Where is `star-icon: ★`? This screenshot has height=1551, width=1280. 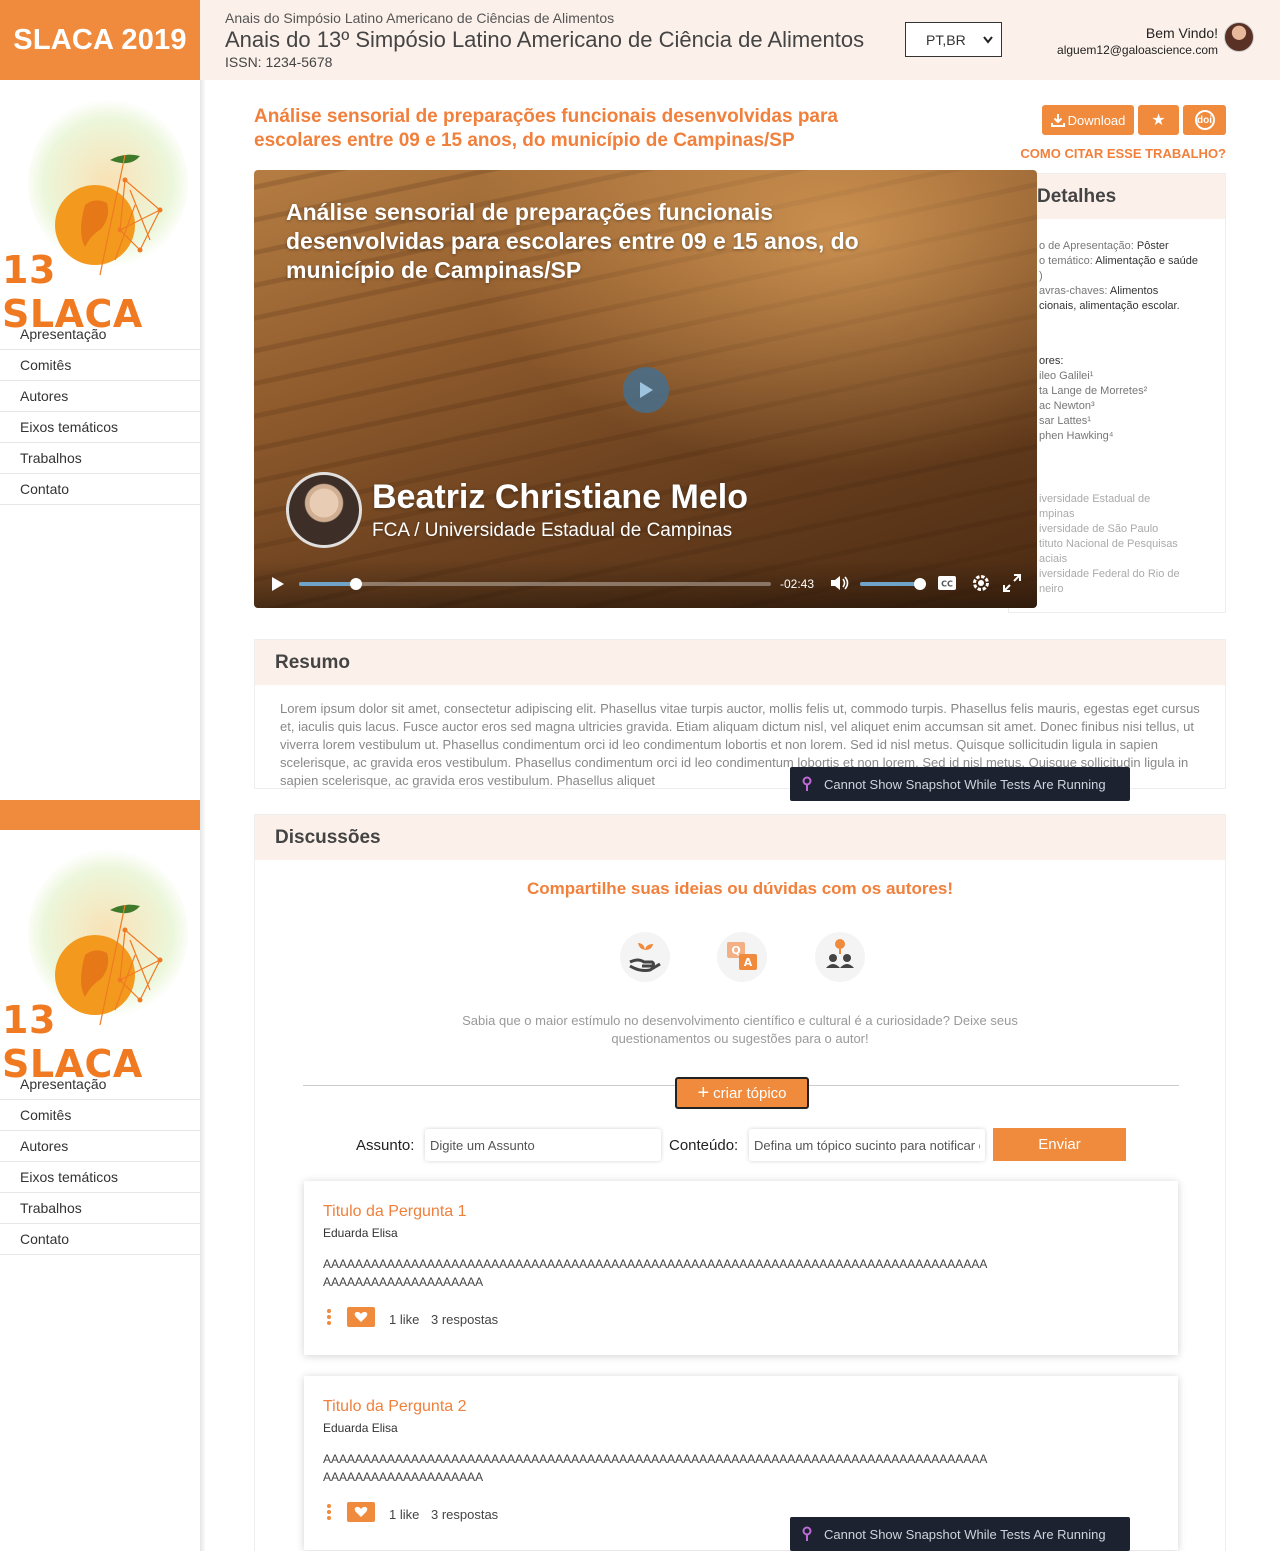
star-icon: ★ is located at coordinates (1158, 120).